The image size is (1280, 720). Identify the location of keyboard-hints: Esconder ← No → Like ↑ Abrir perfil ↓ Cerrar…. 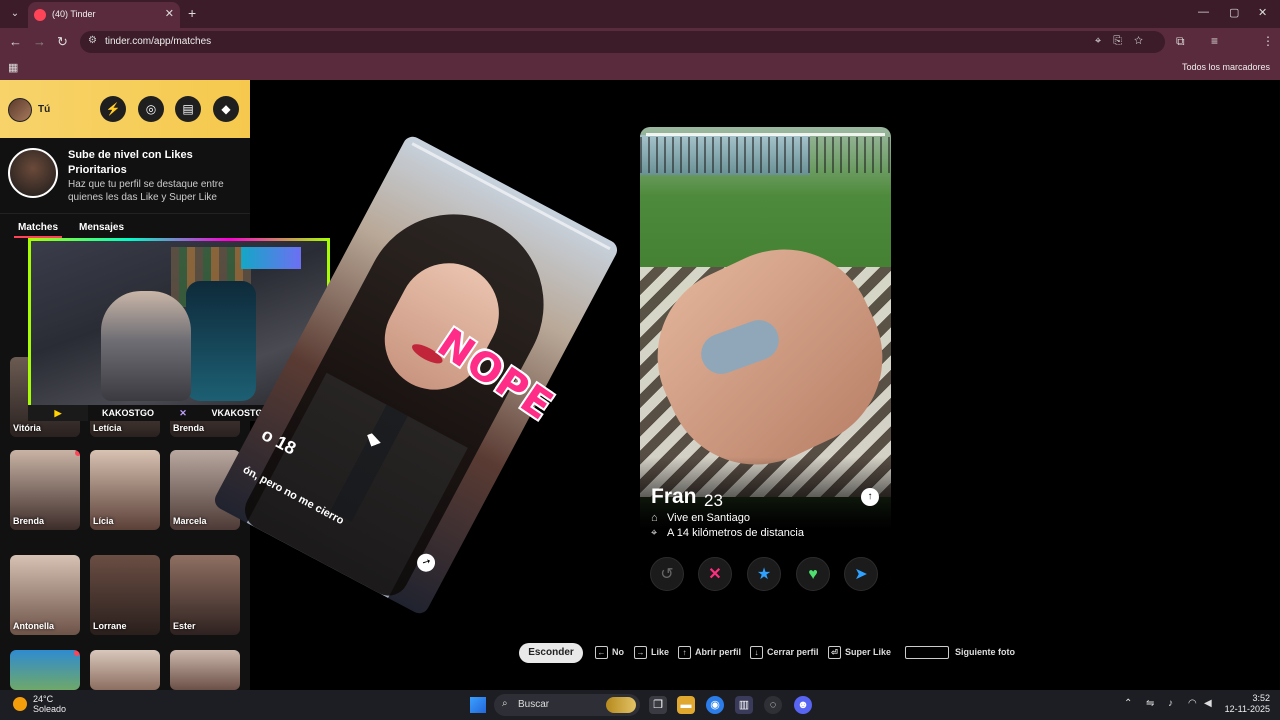
(640, 653).